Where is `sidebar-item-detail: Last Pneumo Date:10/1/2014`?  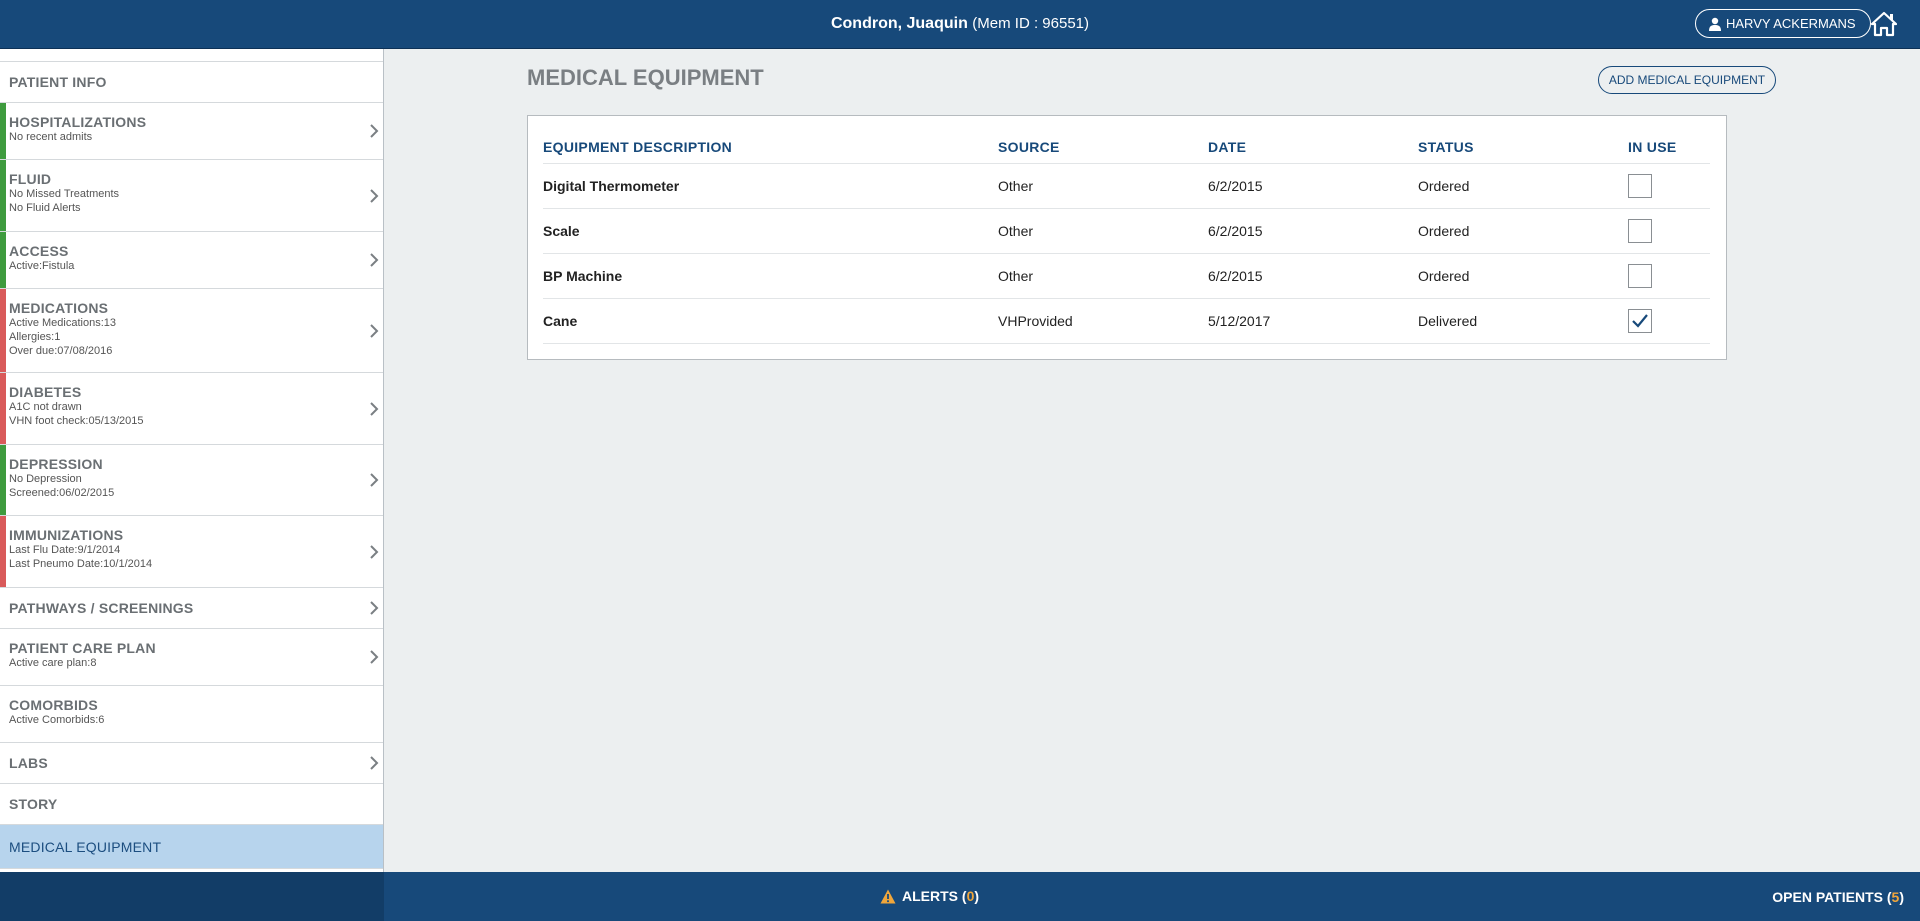
sidebar-item-detail: Last Pneumo Date:10/1/2014 is located at coordinates (81, 564).